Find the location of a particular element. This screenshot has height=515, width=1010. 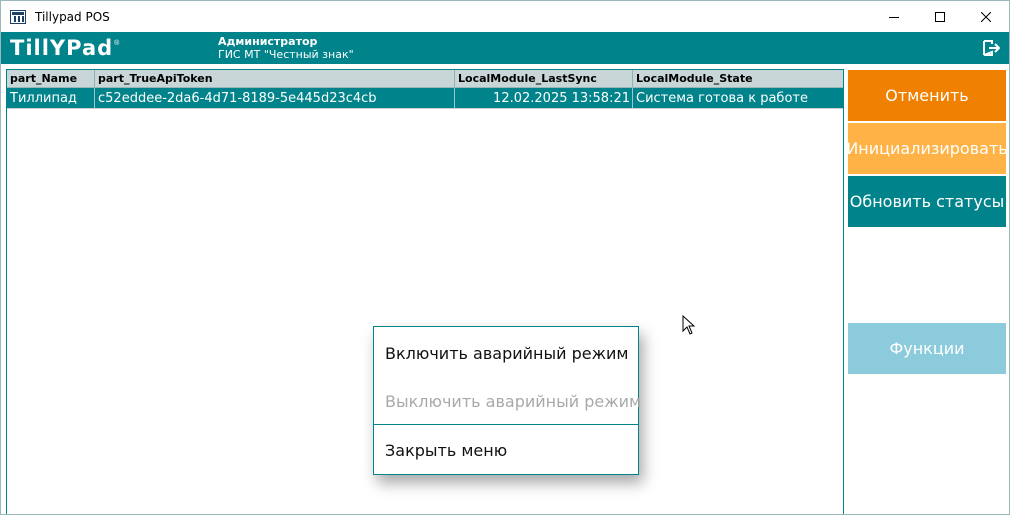

cell-part-name: Тиллипад is located at coordinates (51, 98).